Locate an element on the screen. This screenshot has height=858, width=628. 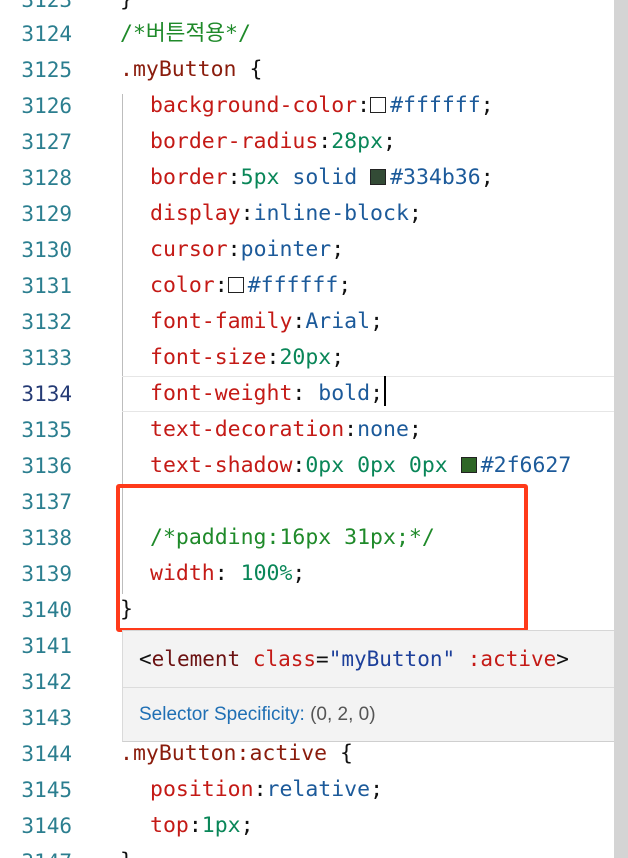
line-number: 3144 is located at coordinates (46, 754).